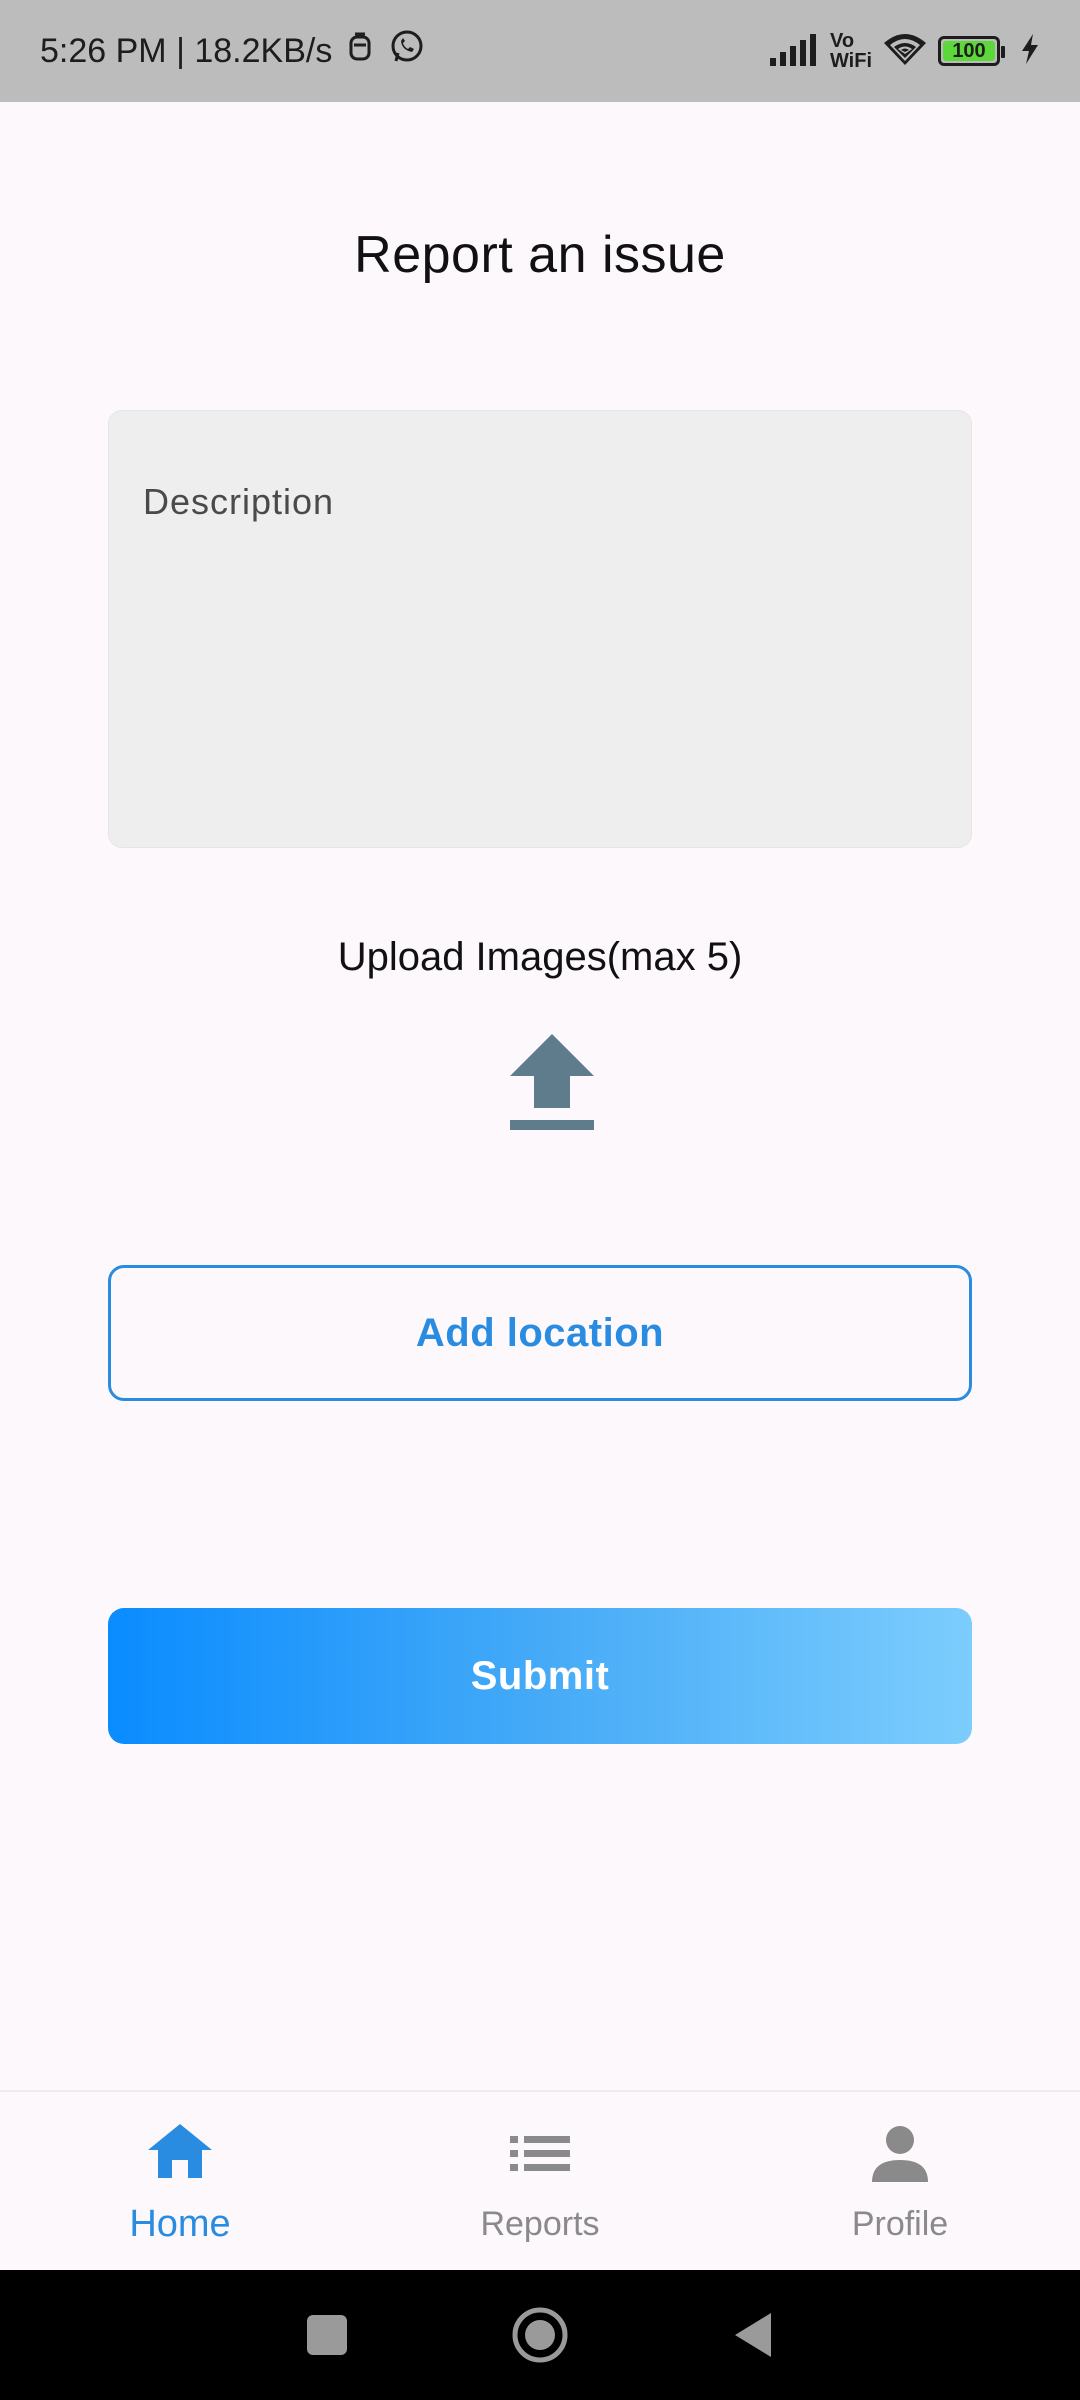 Image resolution: width=1080 pixels, height=2400 pixels. What do you see at coordinates (753, 2335) in the screenshot?
I see `back-button` at bounding box center [753, 2335].